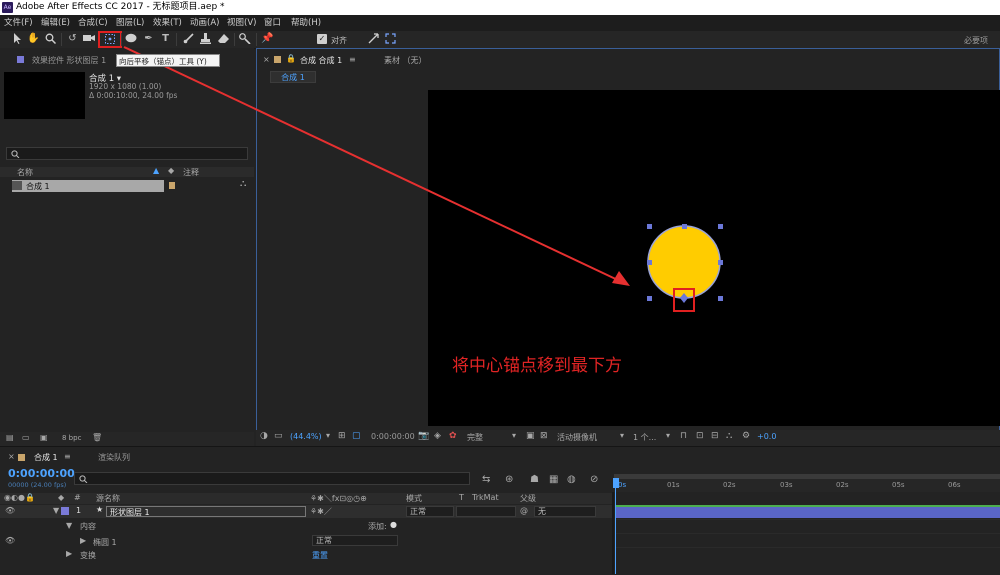 This screenshot has width=1000, height=575. Describe the element at coordinates (437, 436) in the screenshot. I see `show-snapshot-icon: ◈` at that location.